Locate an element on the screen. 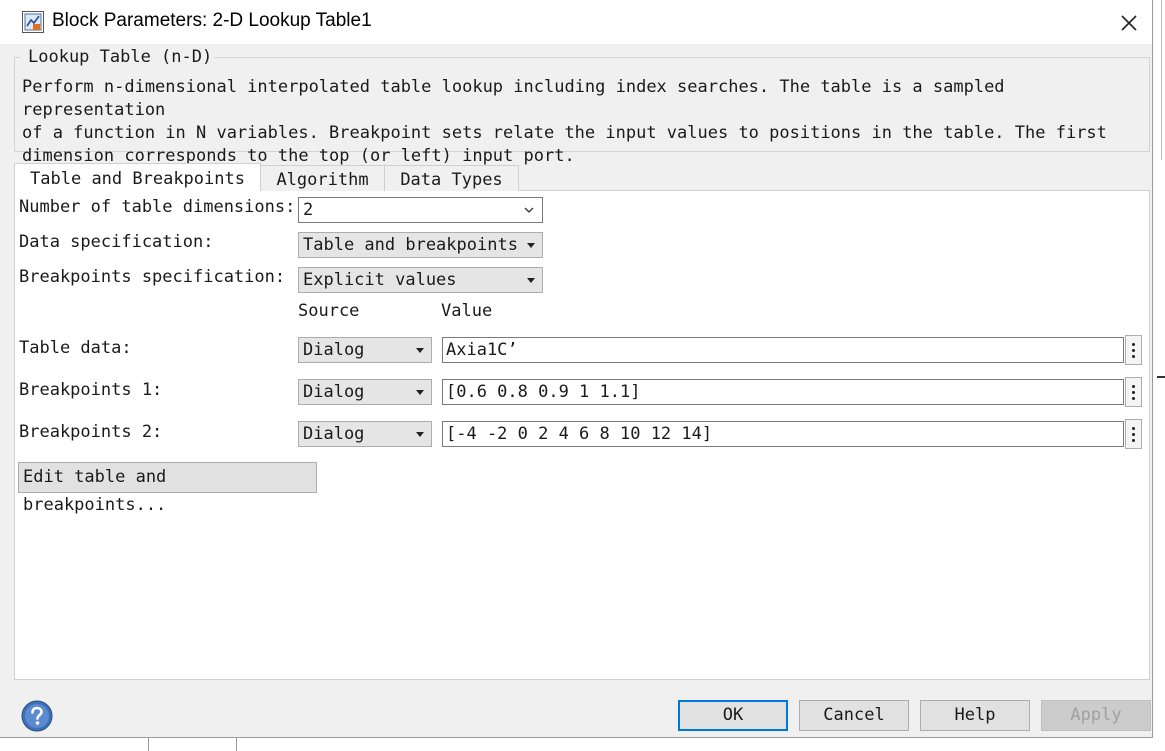  breakpoints2-source: Dialog is located at coordinates (334, 434).